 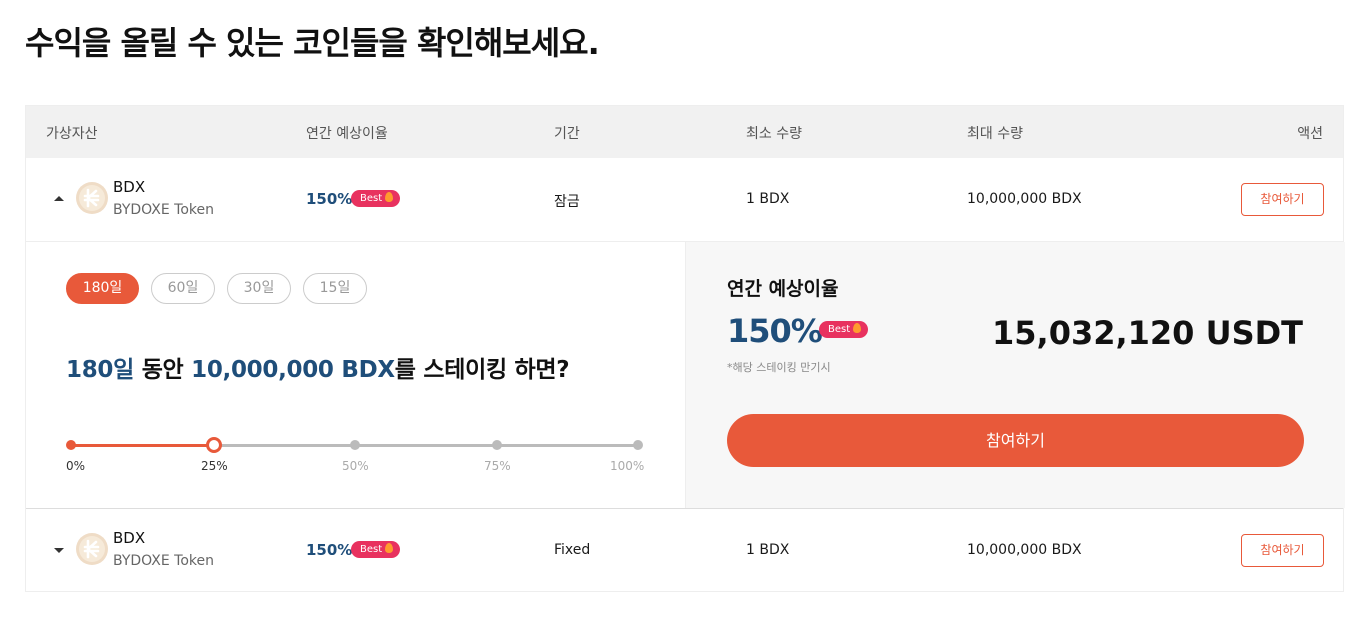 What do you see at coordinates (143, 445) in the screenshot?
I see `slider-fill` at bounding box center [143, 445].